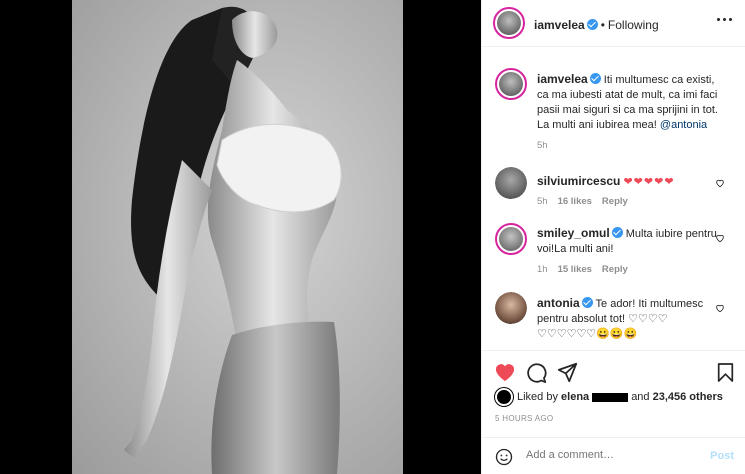 Image resolution: width=745 pixels, height=474 pixels. I want to click on comment-time: 5h, so click(542, 201).